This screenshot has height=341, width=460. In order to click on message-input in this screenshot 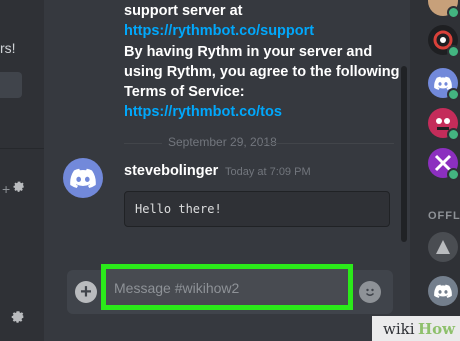, I will do `click(227, 288)`.